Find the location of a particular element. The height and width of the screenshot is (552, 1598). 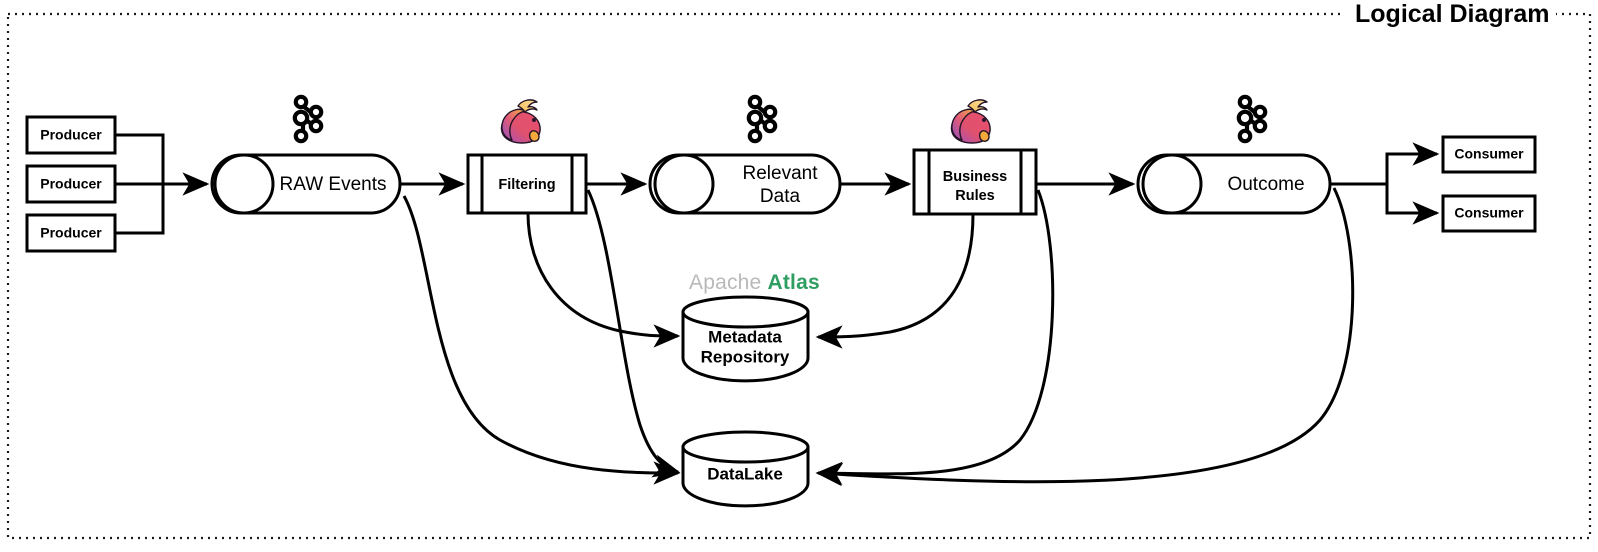

apache-atlas-brand: Apache Atlas is located at coordinates (754, 283).